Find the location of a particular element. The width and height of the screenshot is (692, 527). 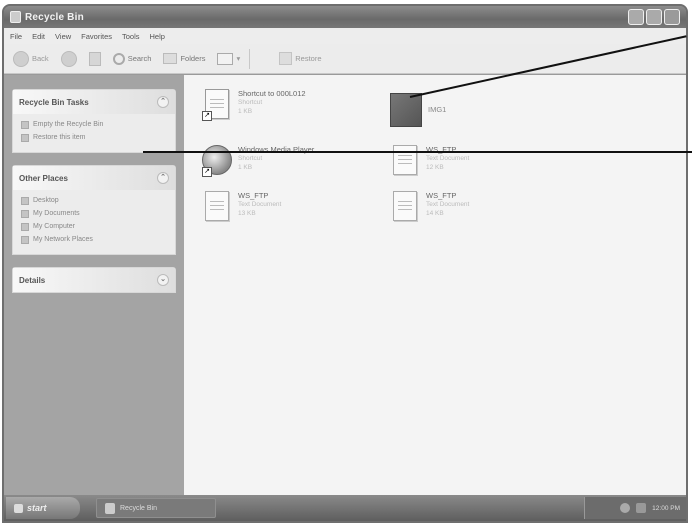

file-item: IMG1 is located at coordinates (418, 110).